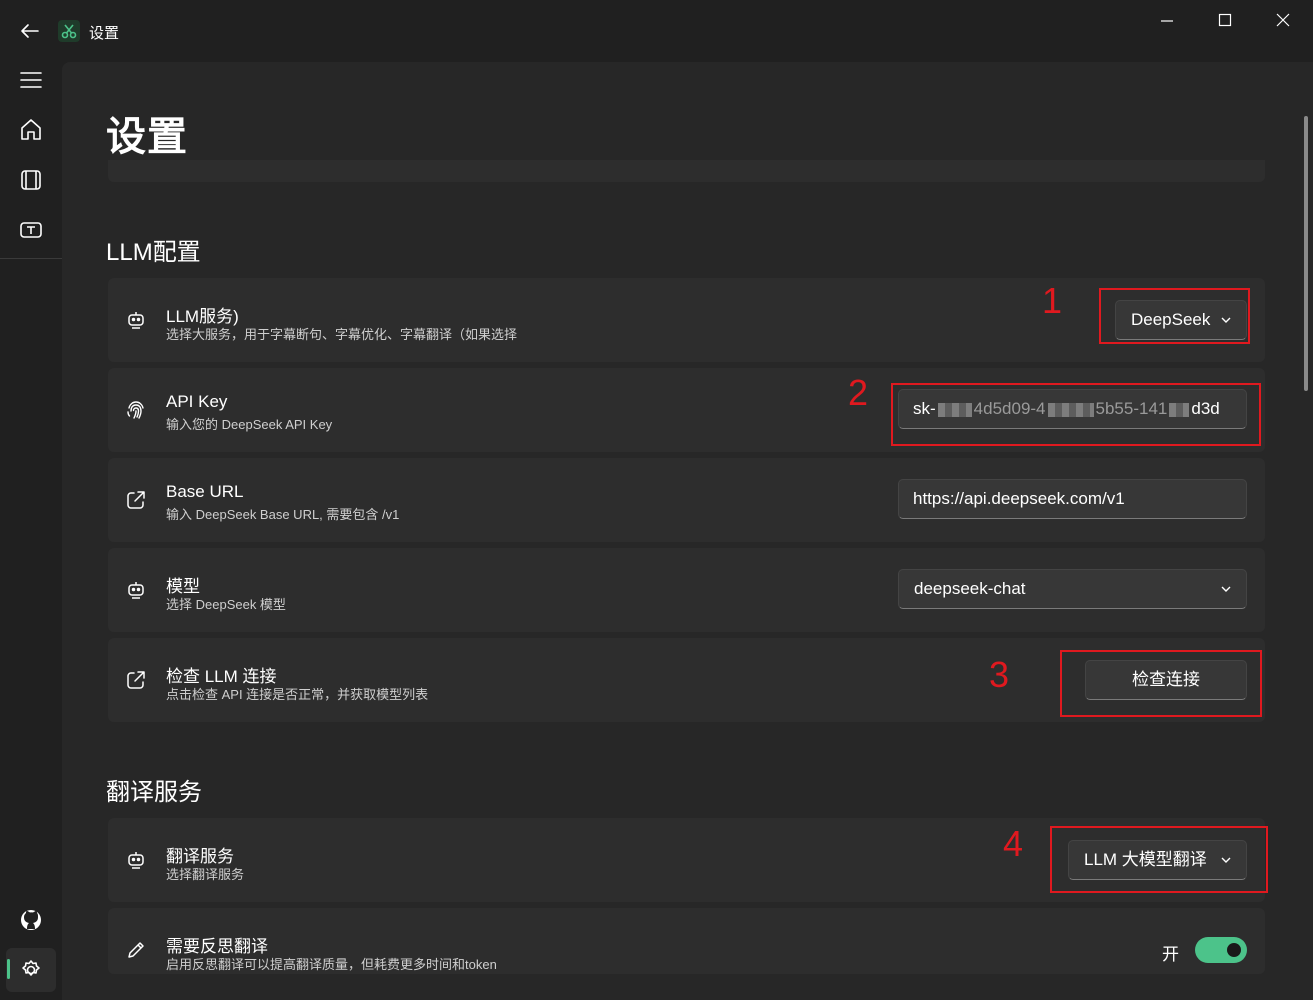 The height and width of the screenshot is (1000, 1313). Describe the element at coordinates (1072, 499) in the screenshot. I see `base-url-input: https://api.deepseek.com/v1` at that location.